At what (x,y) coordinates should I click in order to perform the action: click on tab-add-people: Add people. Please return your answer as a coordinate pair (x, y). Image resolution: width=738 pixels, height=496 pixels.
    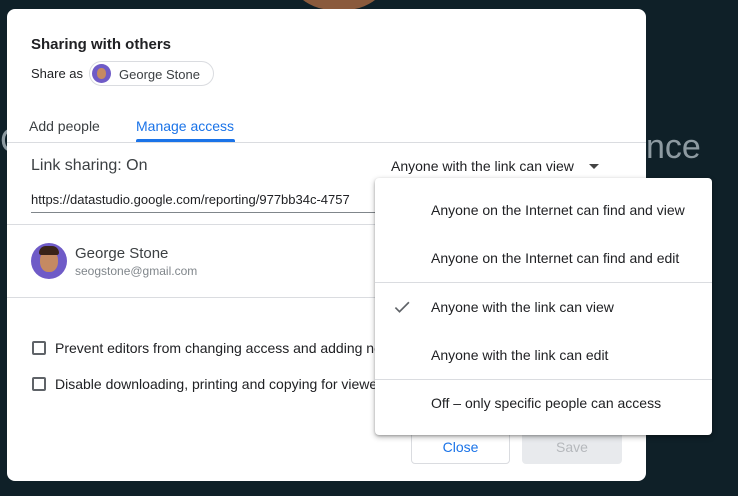
    Looking at the image, I should click on (64, 126).